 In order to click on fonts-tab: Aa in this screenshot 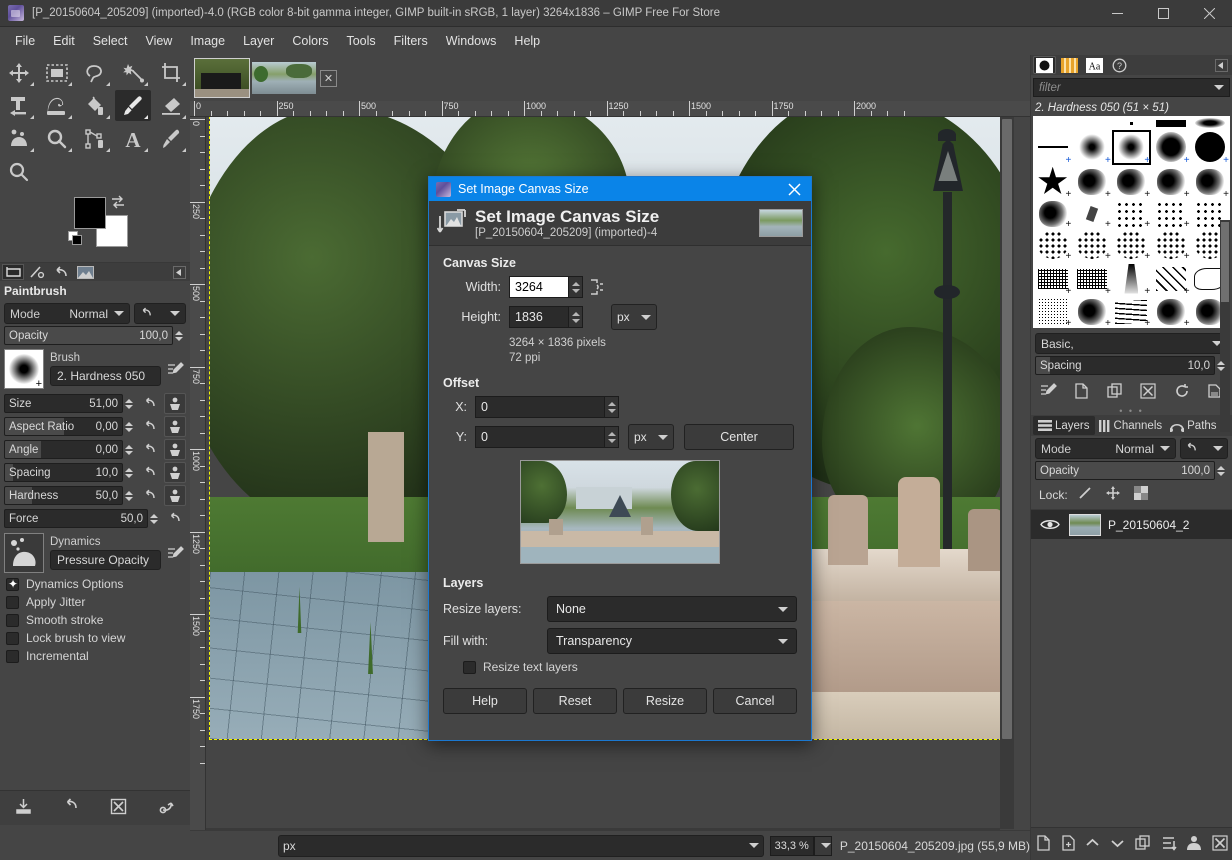, I will do `click(1094, 65)`.